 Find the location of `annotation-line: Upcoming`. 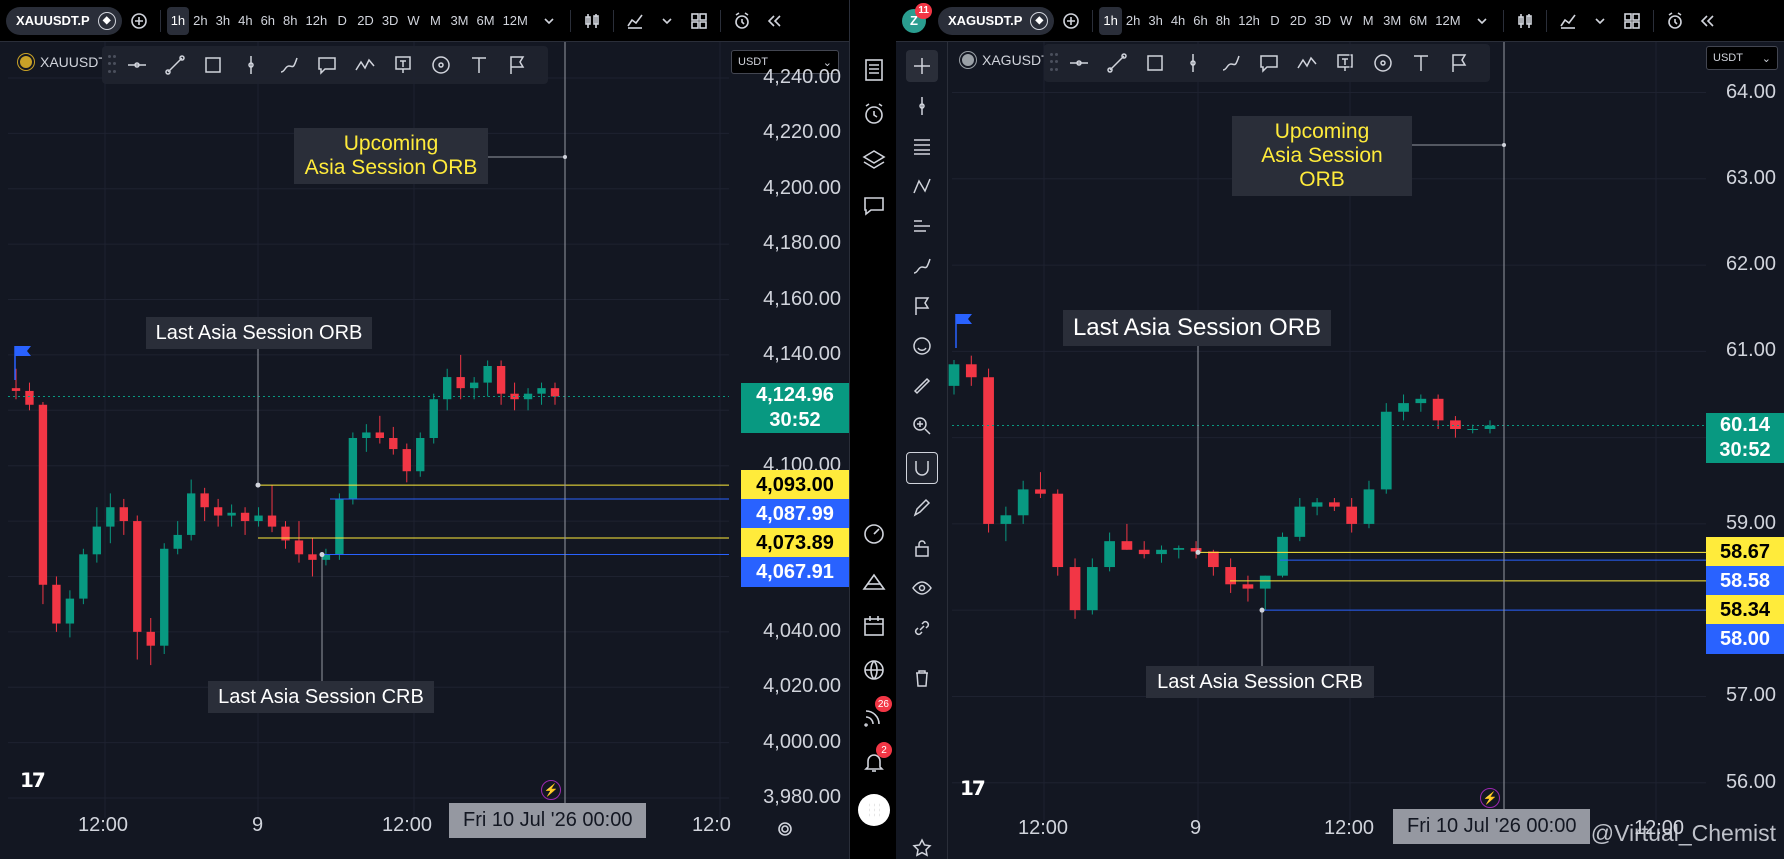

annotation-line: Upcoming is located at coordinates (391, 143).